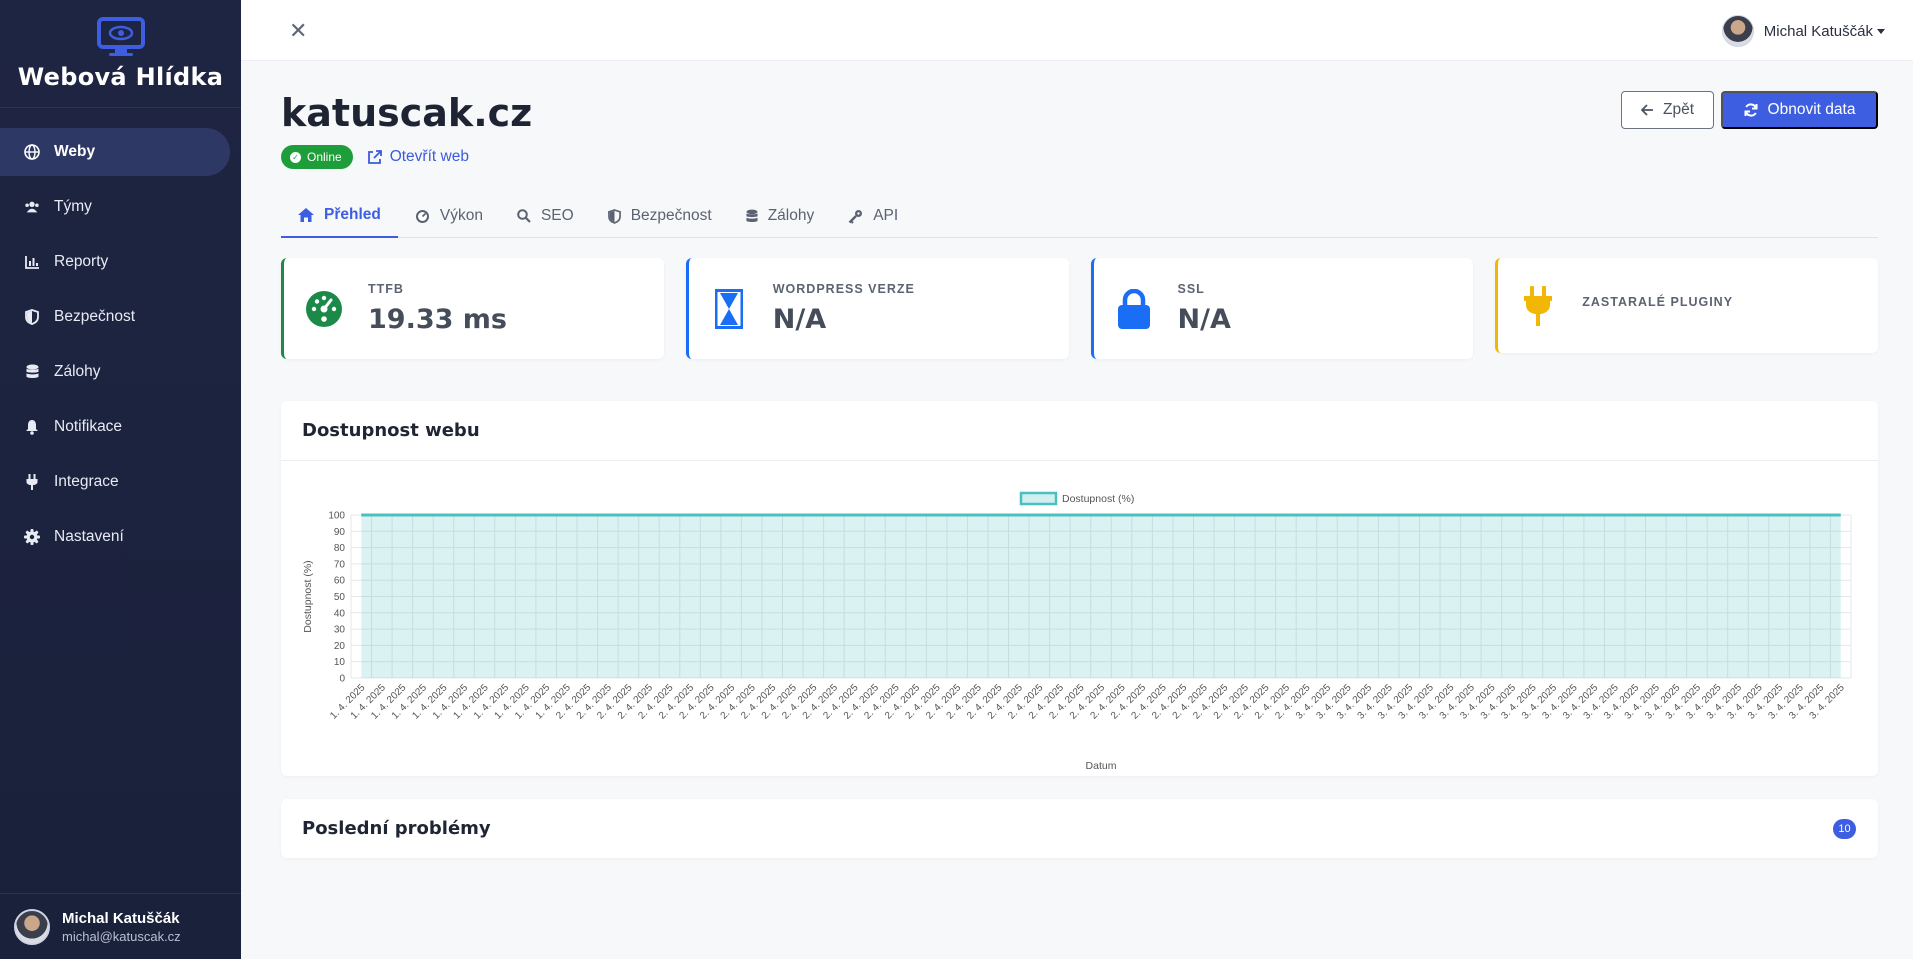 This screenshot has width=1913, height=959. I want to click on brand: Webová Hlídka, so click(120, 54).